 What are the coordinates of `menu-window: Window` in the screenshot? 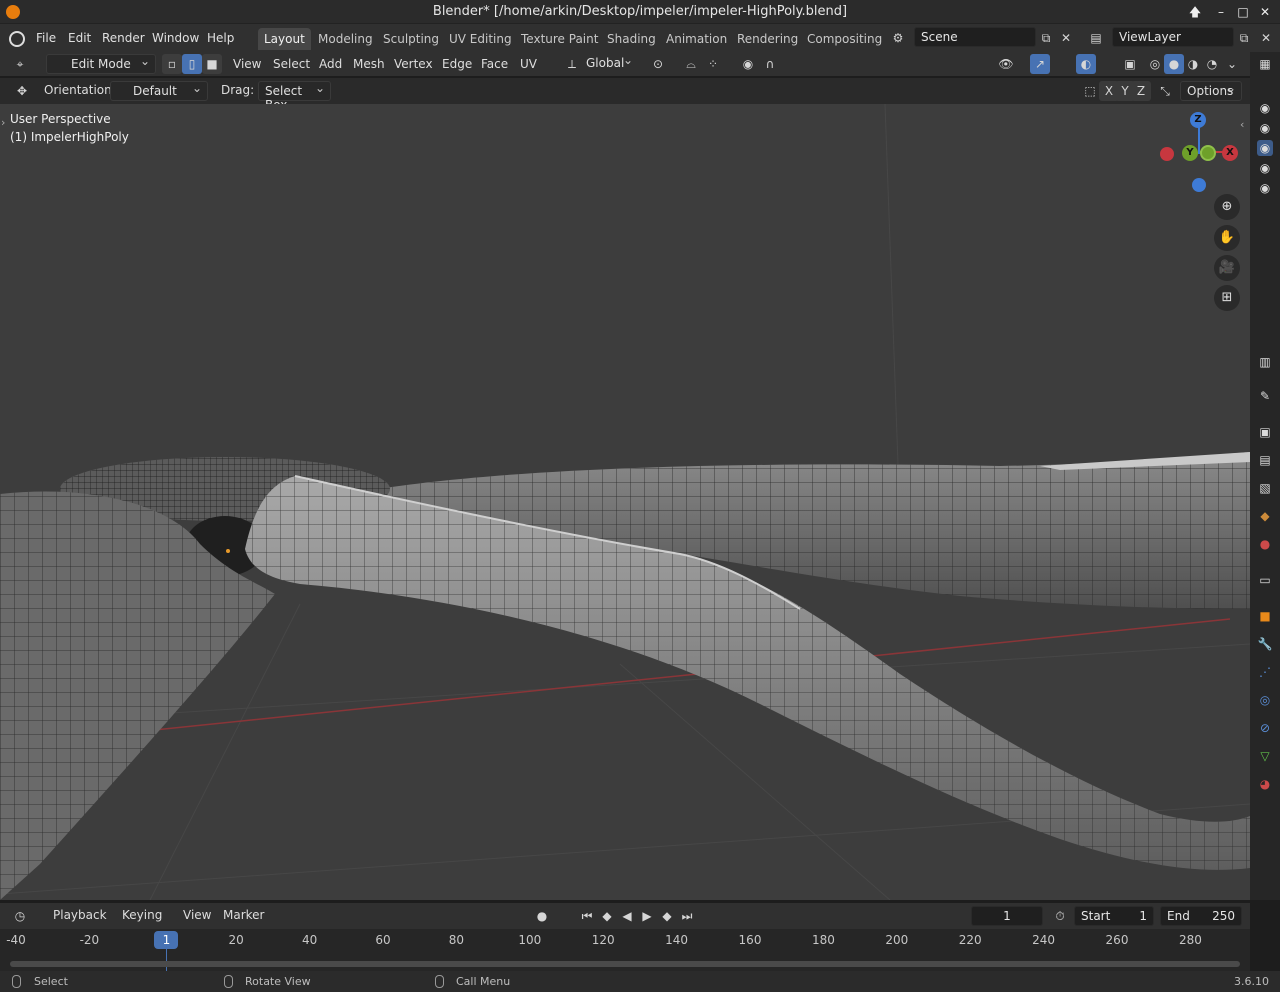 It's located at (175, 38).